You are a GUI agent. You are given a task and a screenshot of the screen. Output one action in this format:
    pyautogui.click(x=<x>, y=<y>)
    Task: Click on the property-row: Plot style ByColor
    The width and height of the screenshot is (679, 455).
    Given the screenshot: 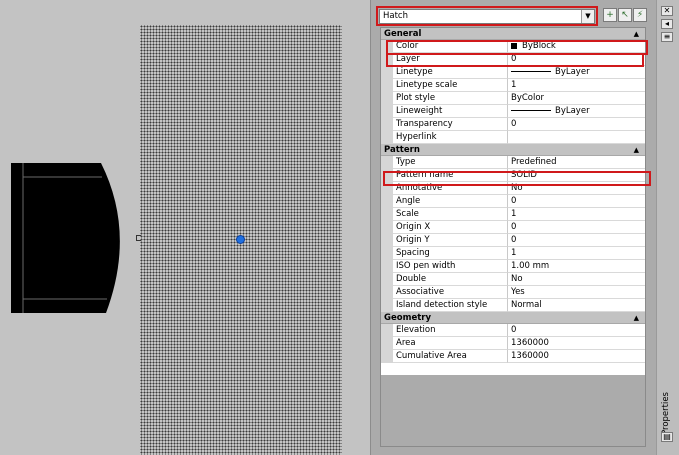 What is the action you would take?
    pyautogui.click(x=513, y=98)
    